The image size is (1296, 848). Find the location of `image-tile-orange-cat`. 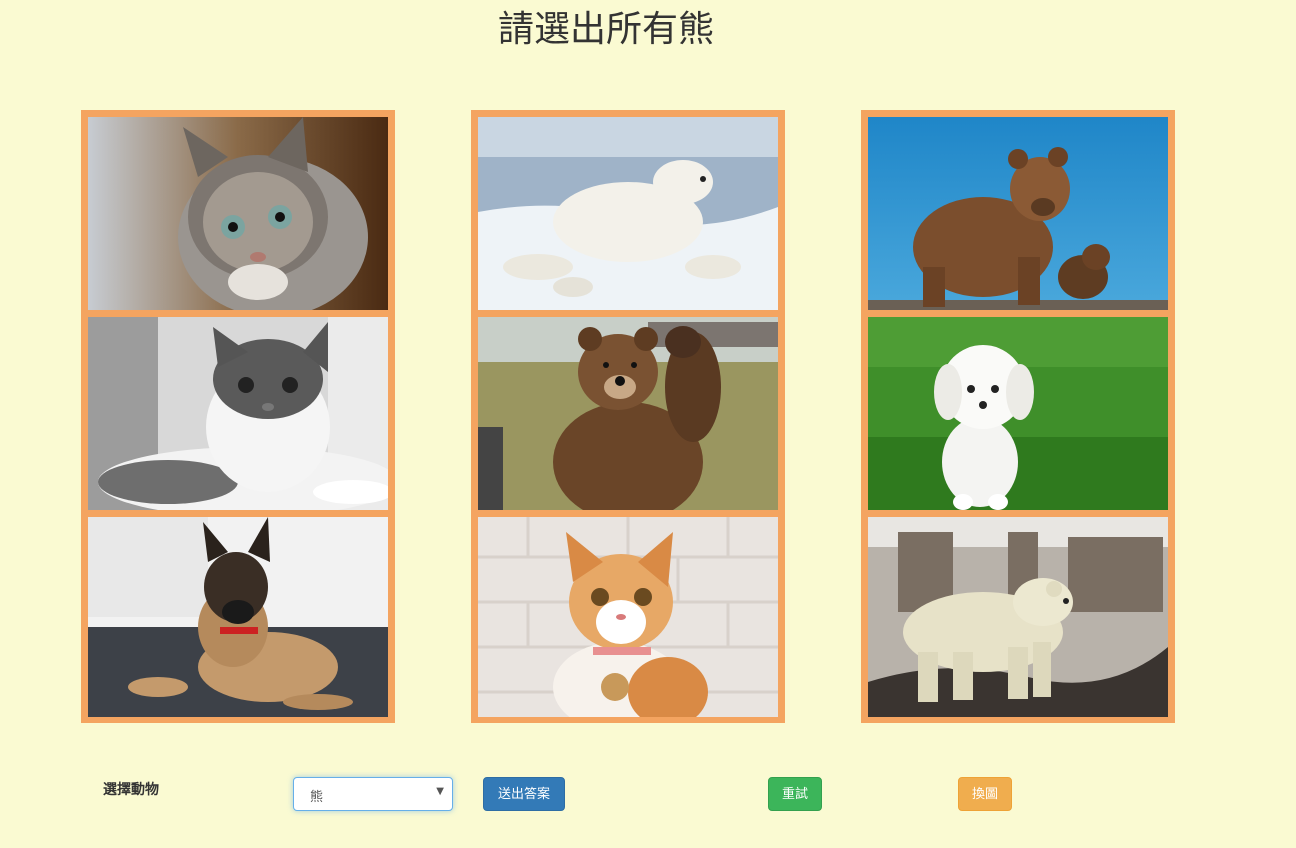

image-tile-orange-cat is located at coordinates (628, 617).